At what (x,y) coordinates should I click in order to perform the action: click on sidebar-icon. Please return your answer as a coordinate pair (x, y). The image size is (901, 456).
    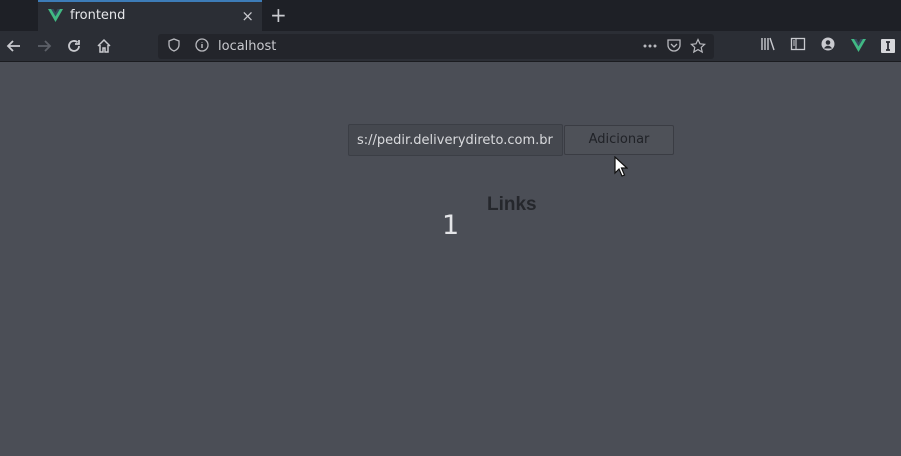
    Looking at the image, I should click on (798, 46).